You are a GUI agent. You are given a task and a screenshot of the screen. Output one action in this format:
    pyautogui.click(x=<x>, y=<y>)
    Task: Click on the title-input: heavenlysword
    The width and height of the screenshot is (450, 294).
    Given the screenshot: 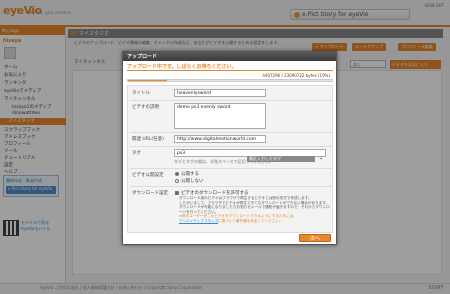 What is the action you would take?
    pyautogui.click(x=220, y=93)
    